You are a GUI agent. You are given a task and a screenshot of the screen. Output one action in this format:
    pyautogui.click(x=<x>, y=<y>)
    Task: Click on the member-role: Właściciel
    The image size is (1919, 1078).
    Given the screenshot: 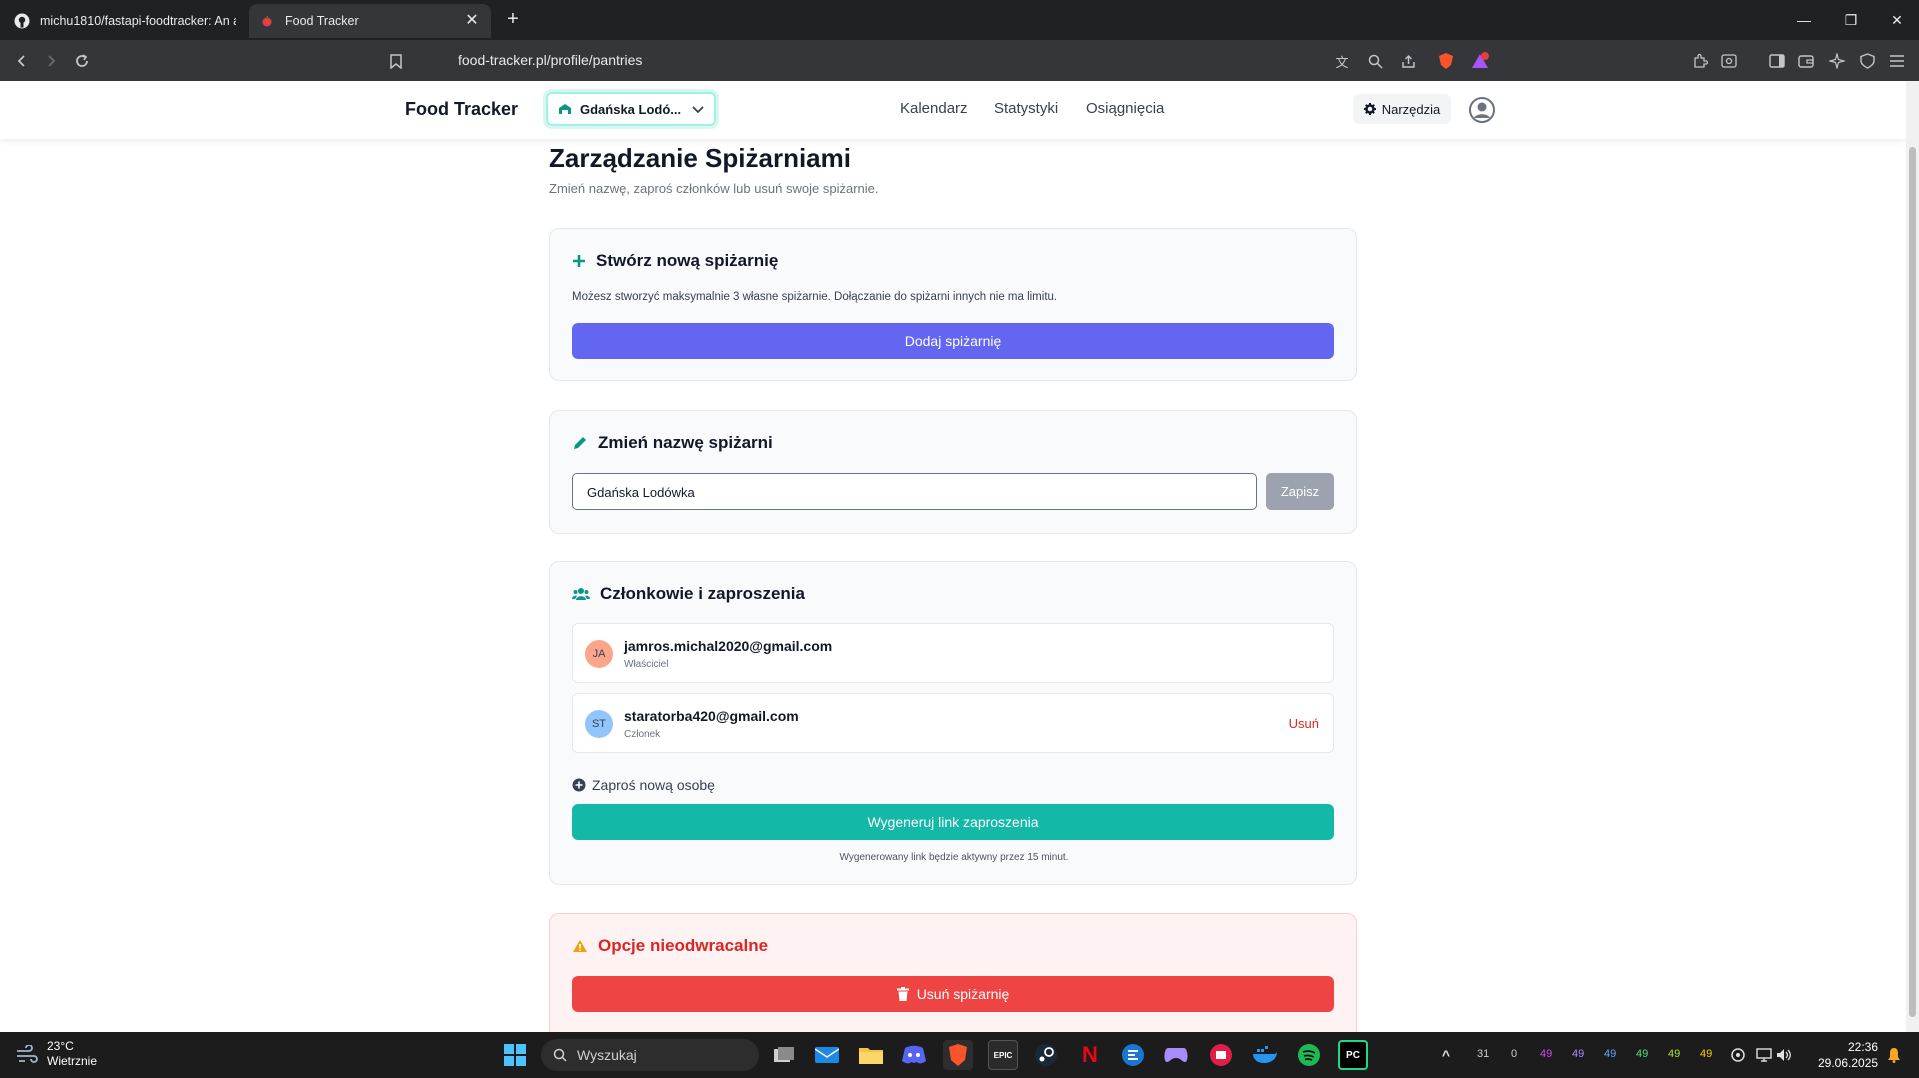 What is the action you would take?
    pyautogui.click(x=646, y=664)
    